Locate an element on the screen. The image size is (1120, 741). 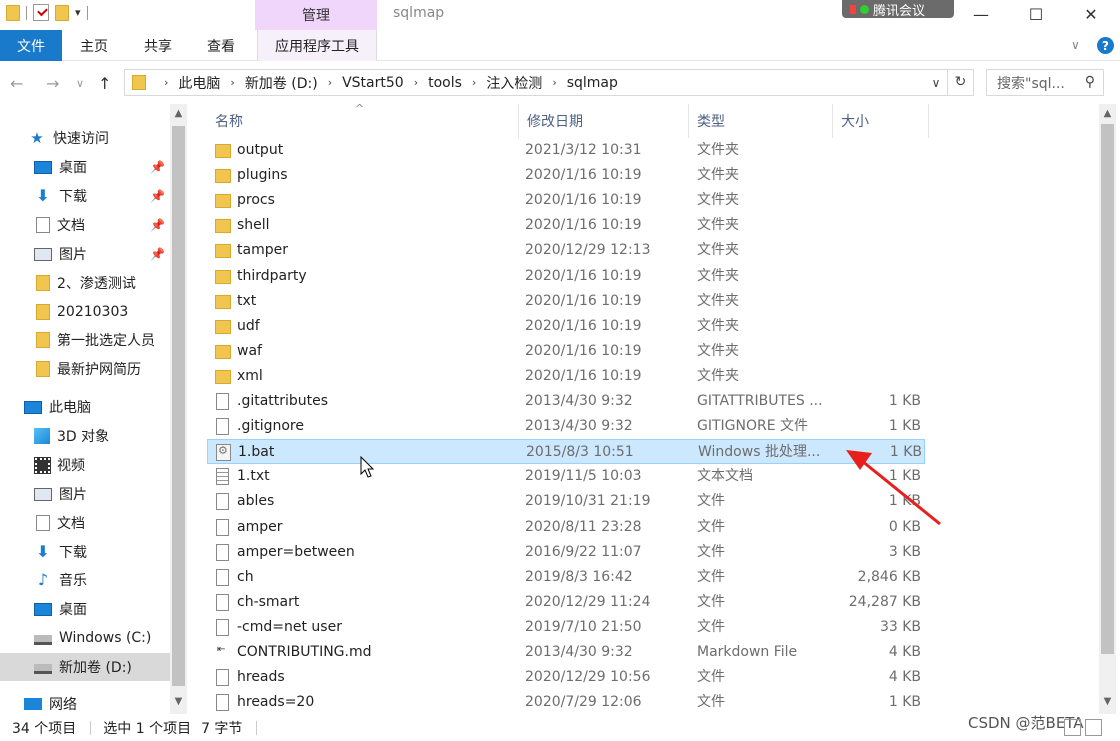
tab-home: 主页 is located at coordinates (94, 45).